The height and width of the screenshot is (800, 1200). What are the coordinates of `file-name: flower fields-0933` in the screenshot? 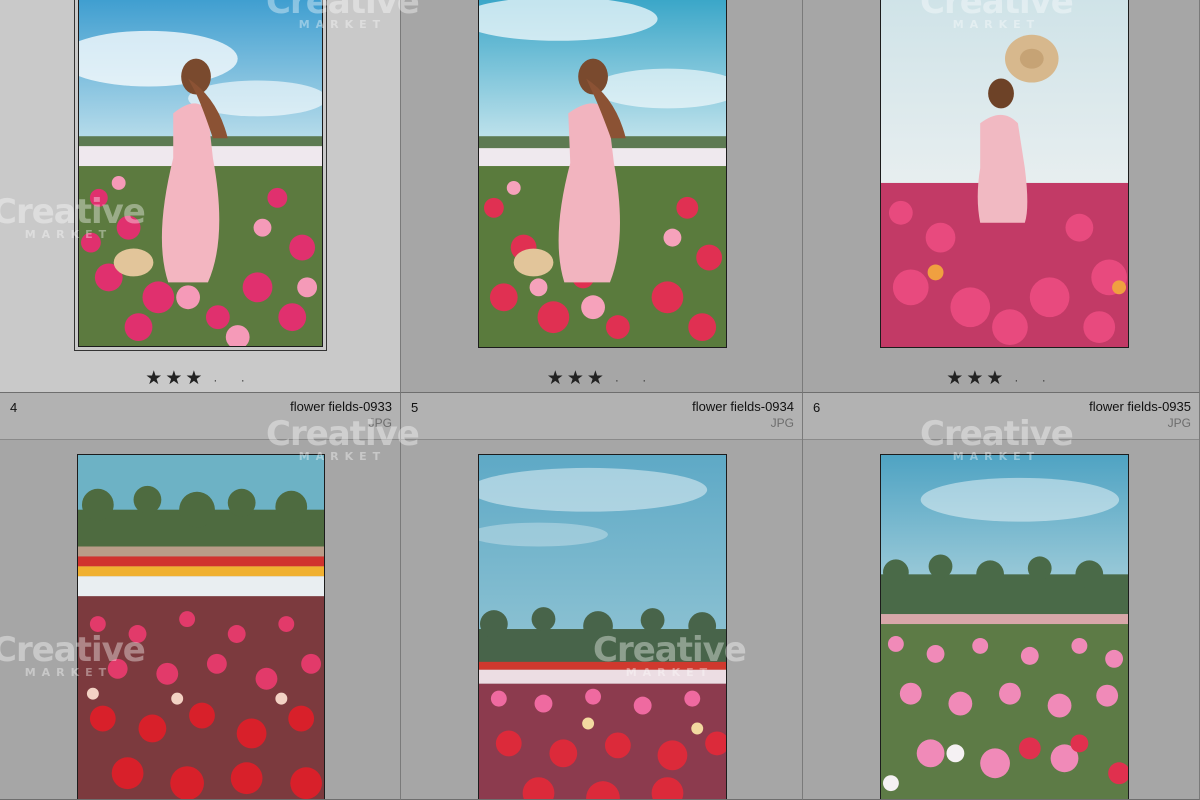 It's located at (341, 406).